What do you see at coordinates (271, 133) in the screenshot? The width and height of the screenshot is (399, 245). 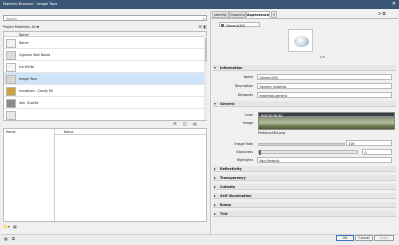 I see `texture-filename: Parkbrush64.png` at bounding box center [271, 133].